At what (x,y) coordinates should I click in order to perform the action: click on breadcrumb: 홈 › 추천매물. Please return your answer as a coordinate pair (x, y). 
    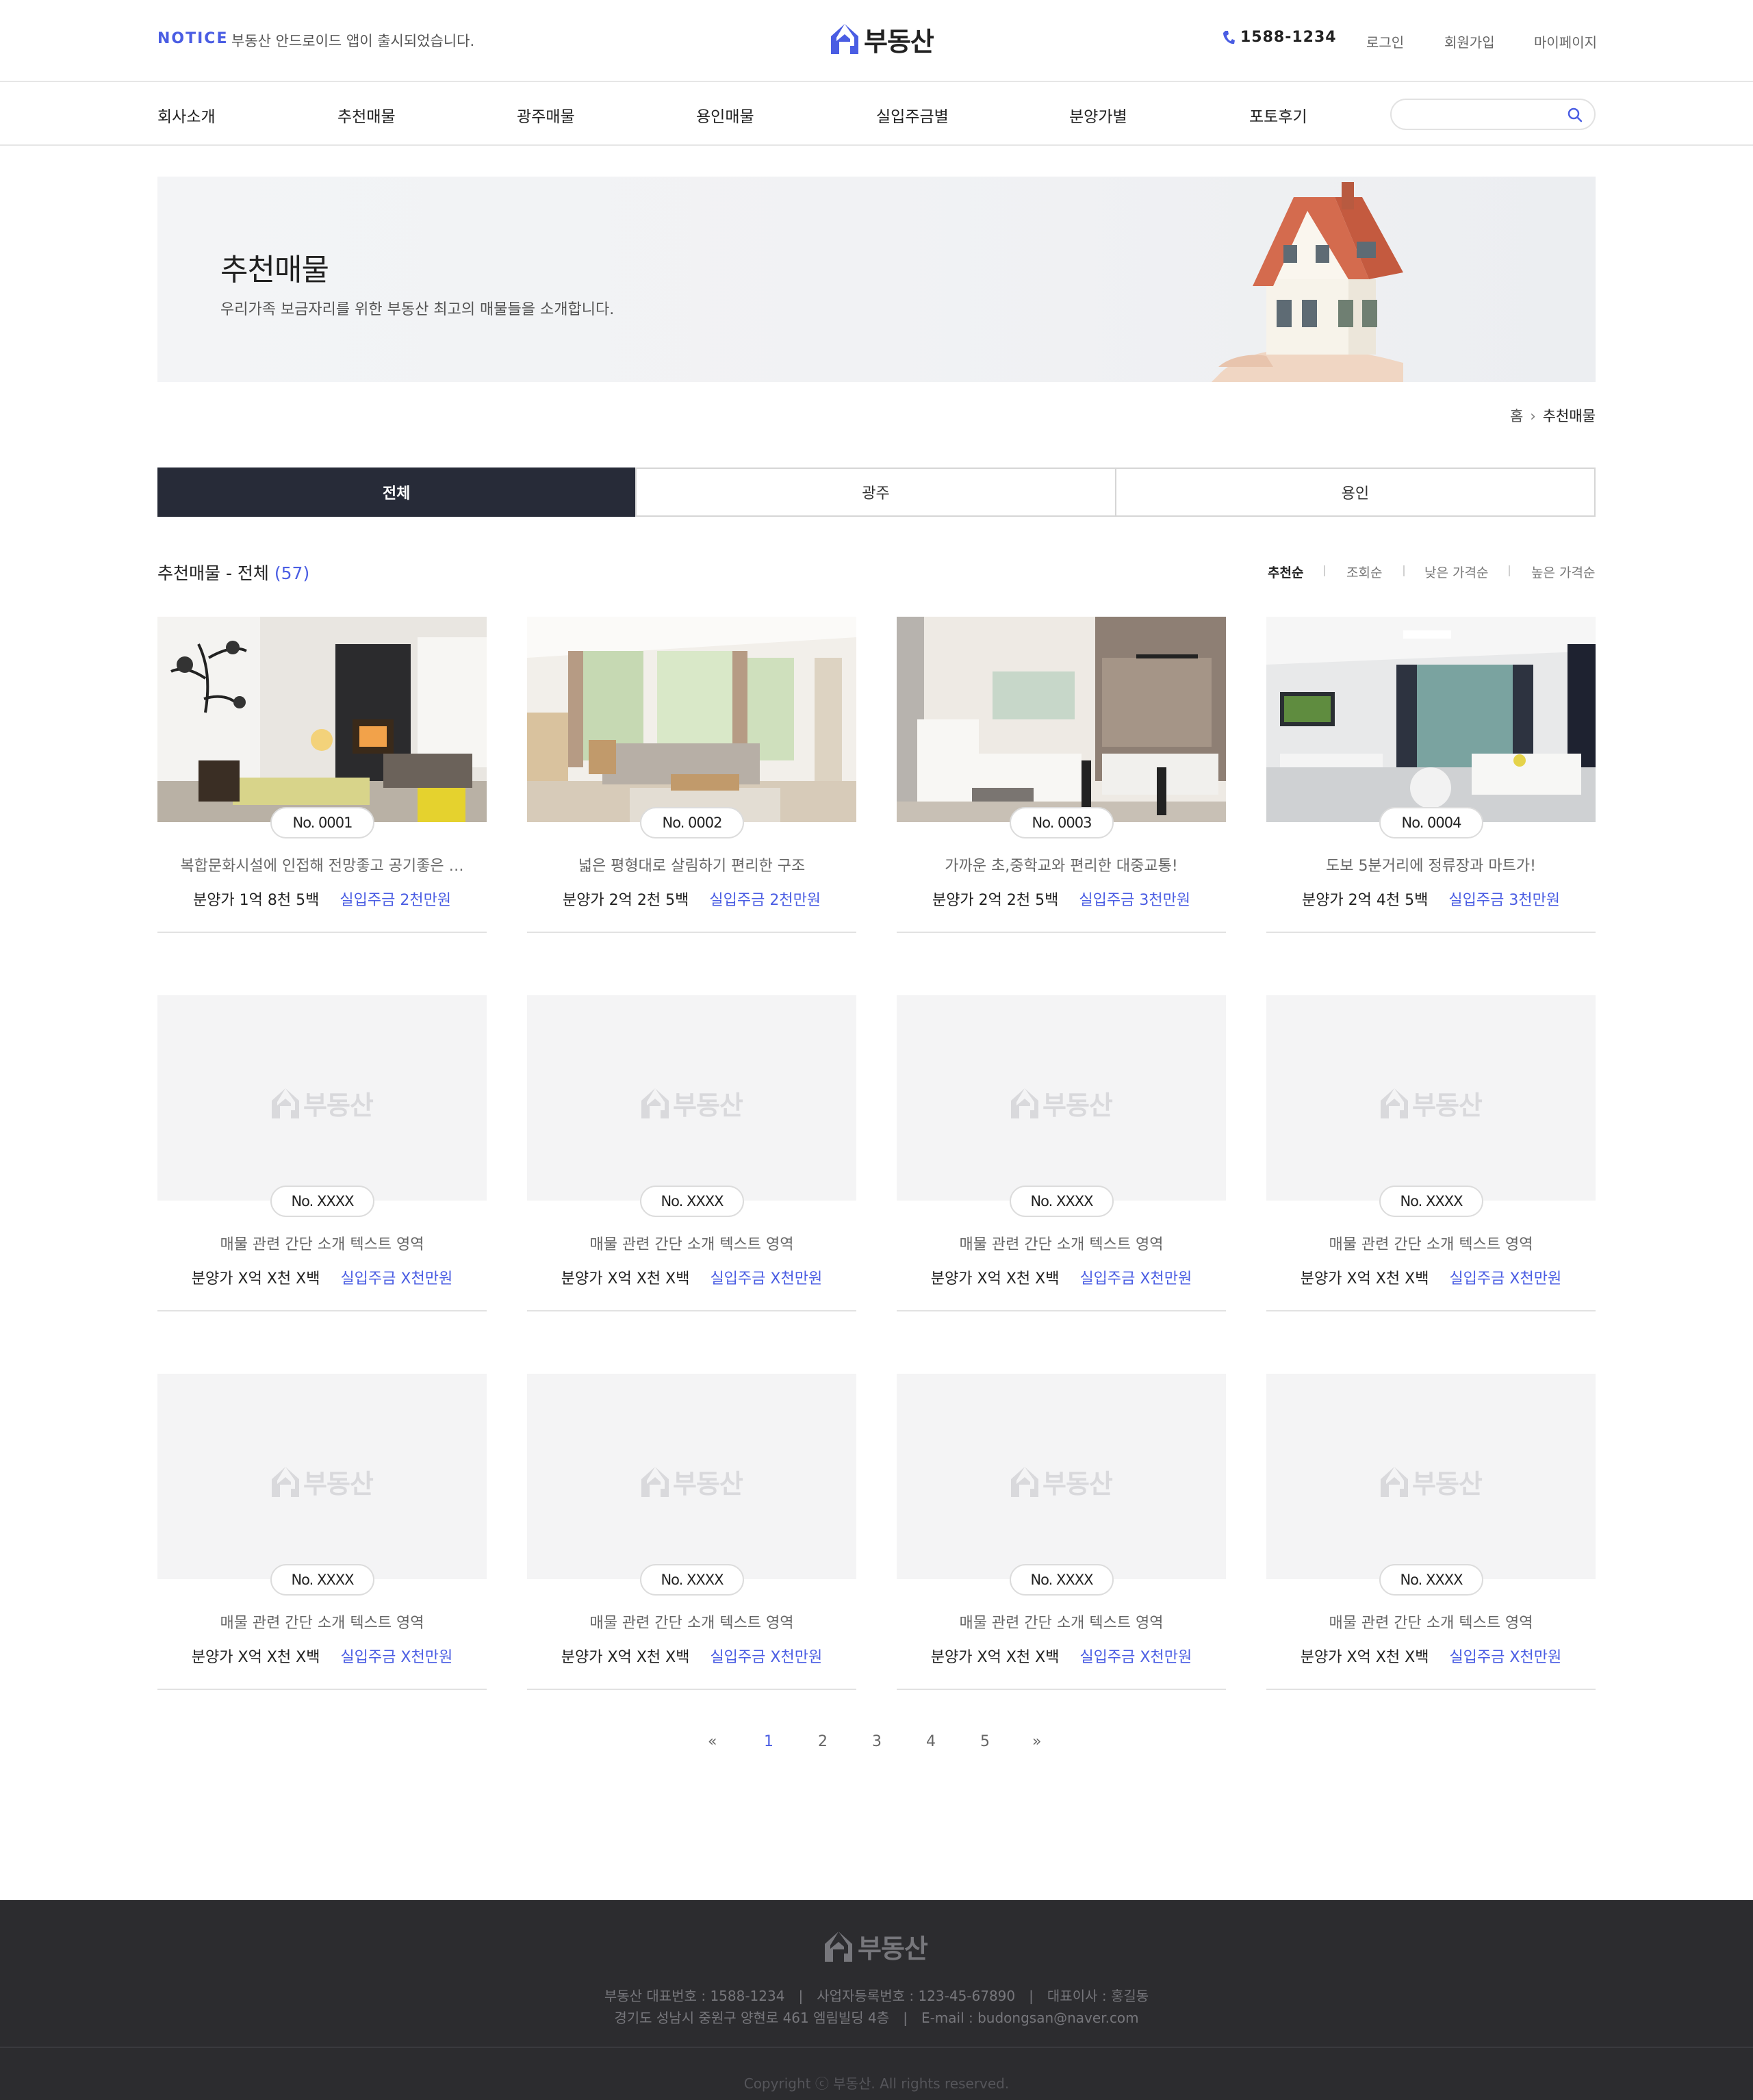
    Looking at the image, I should click on (1547, 416).